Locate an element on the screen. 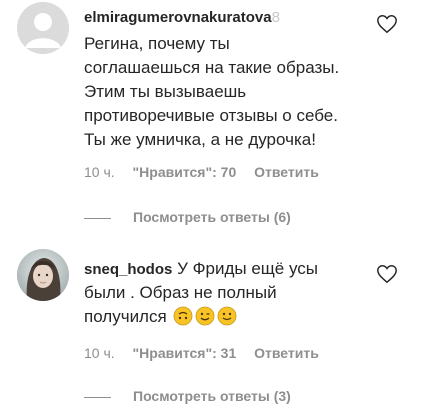 The image size is (421, 411). comment-first-line: sneq_hodos У Фриды ещё усы is located at coordinates (201, 269).